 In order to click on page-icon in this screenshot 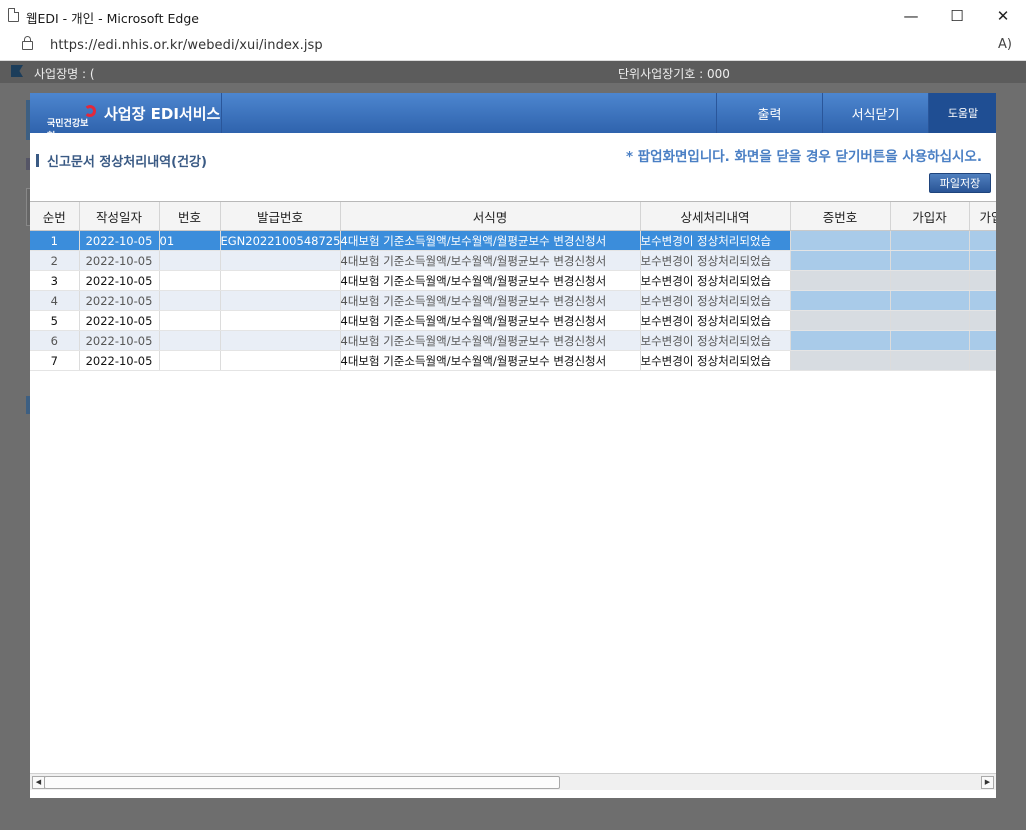, I will do `click(13, 15)`.